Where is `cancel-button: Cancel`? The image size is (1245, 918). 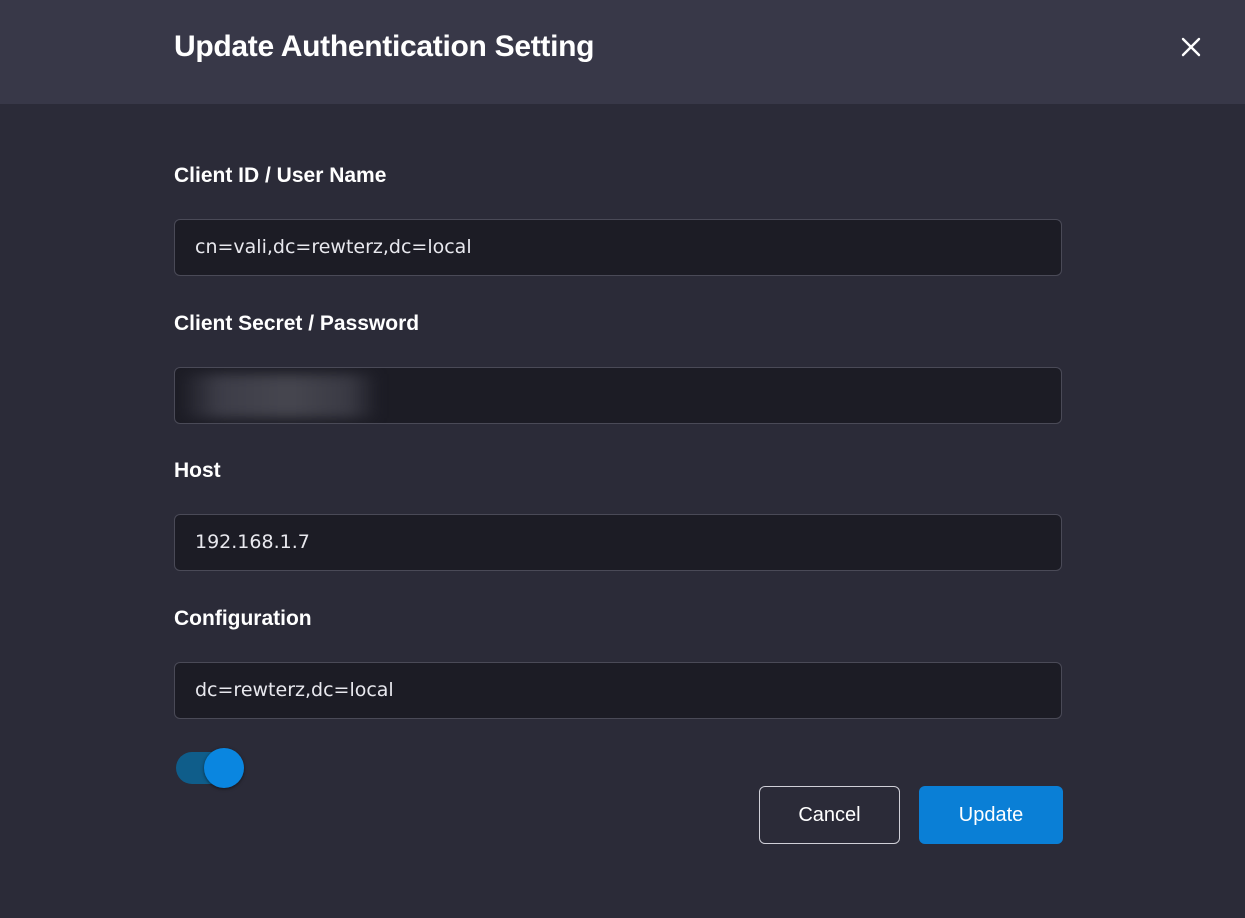
cancel-button: Cancel is located at coordinates (829, 815).